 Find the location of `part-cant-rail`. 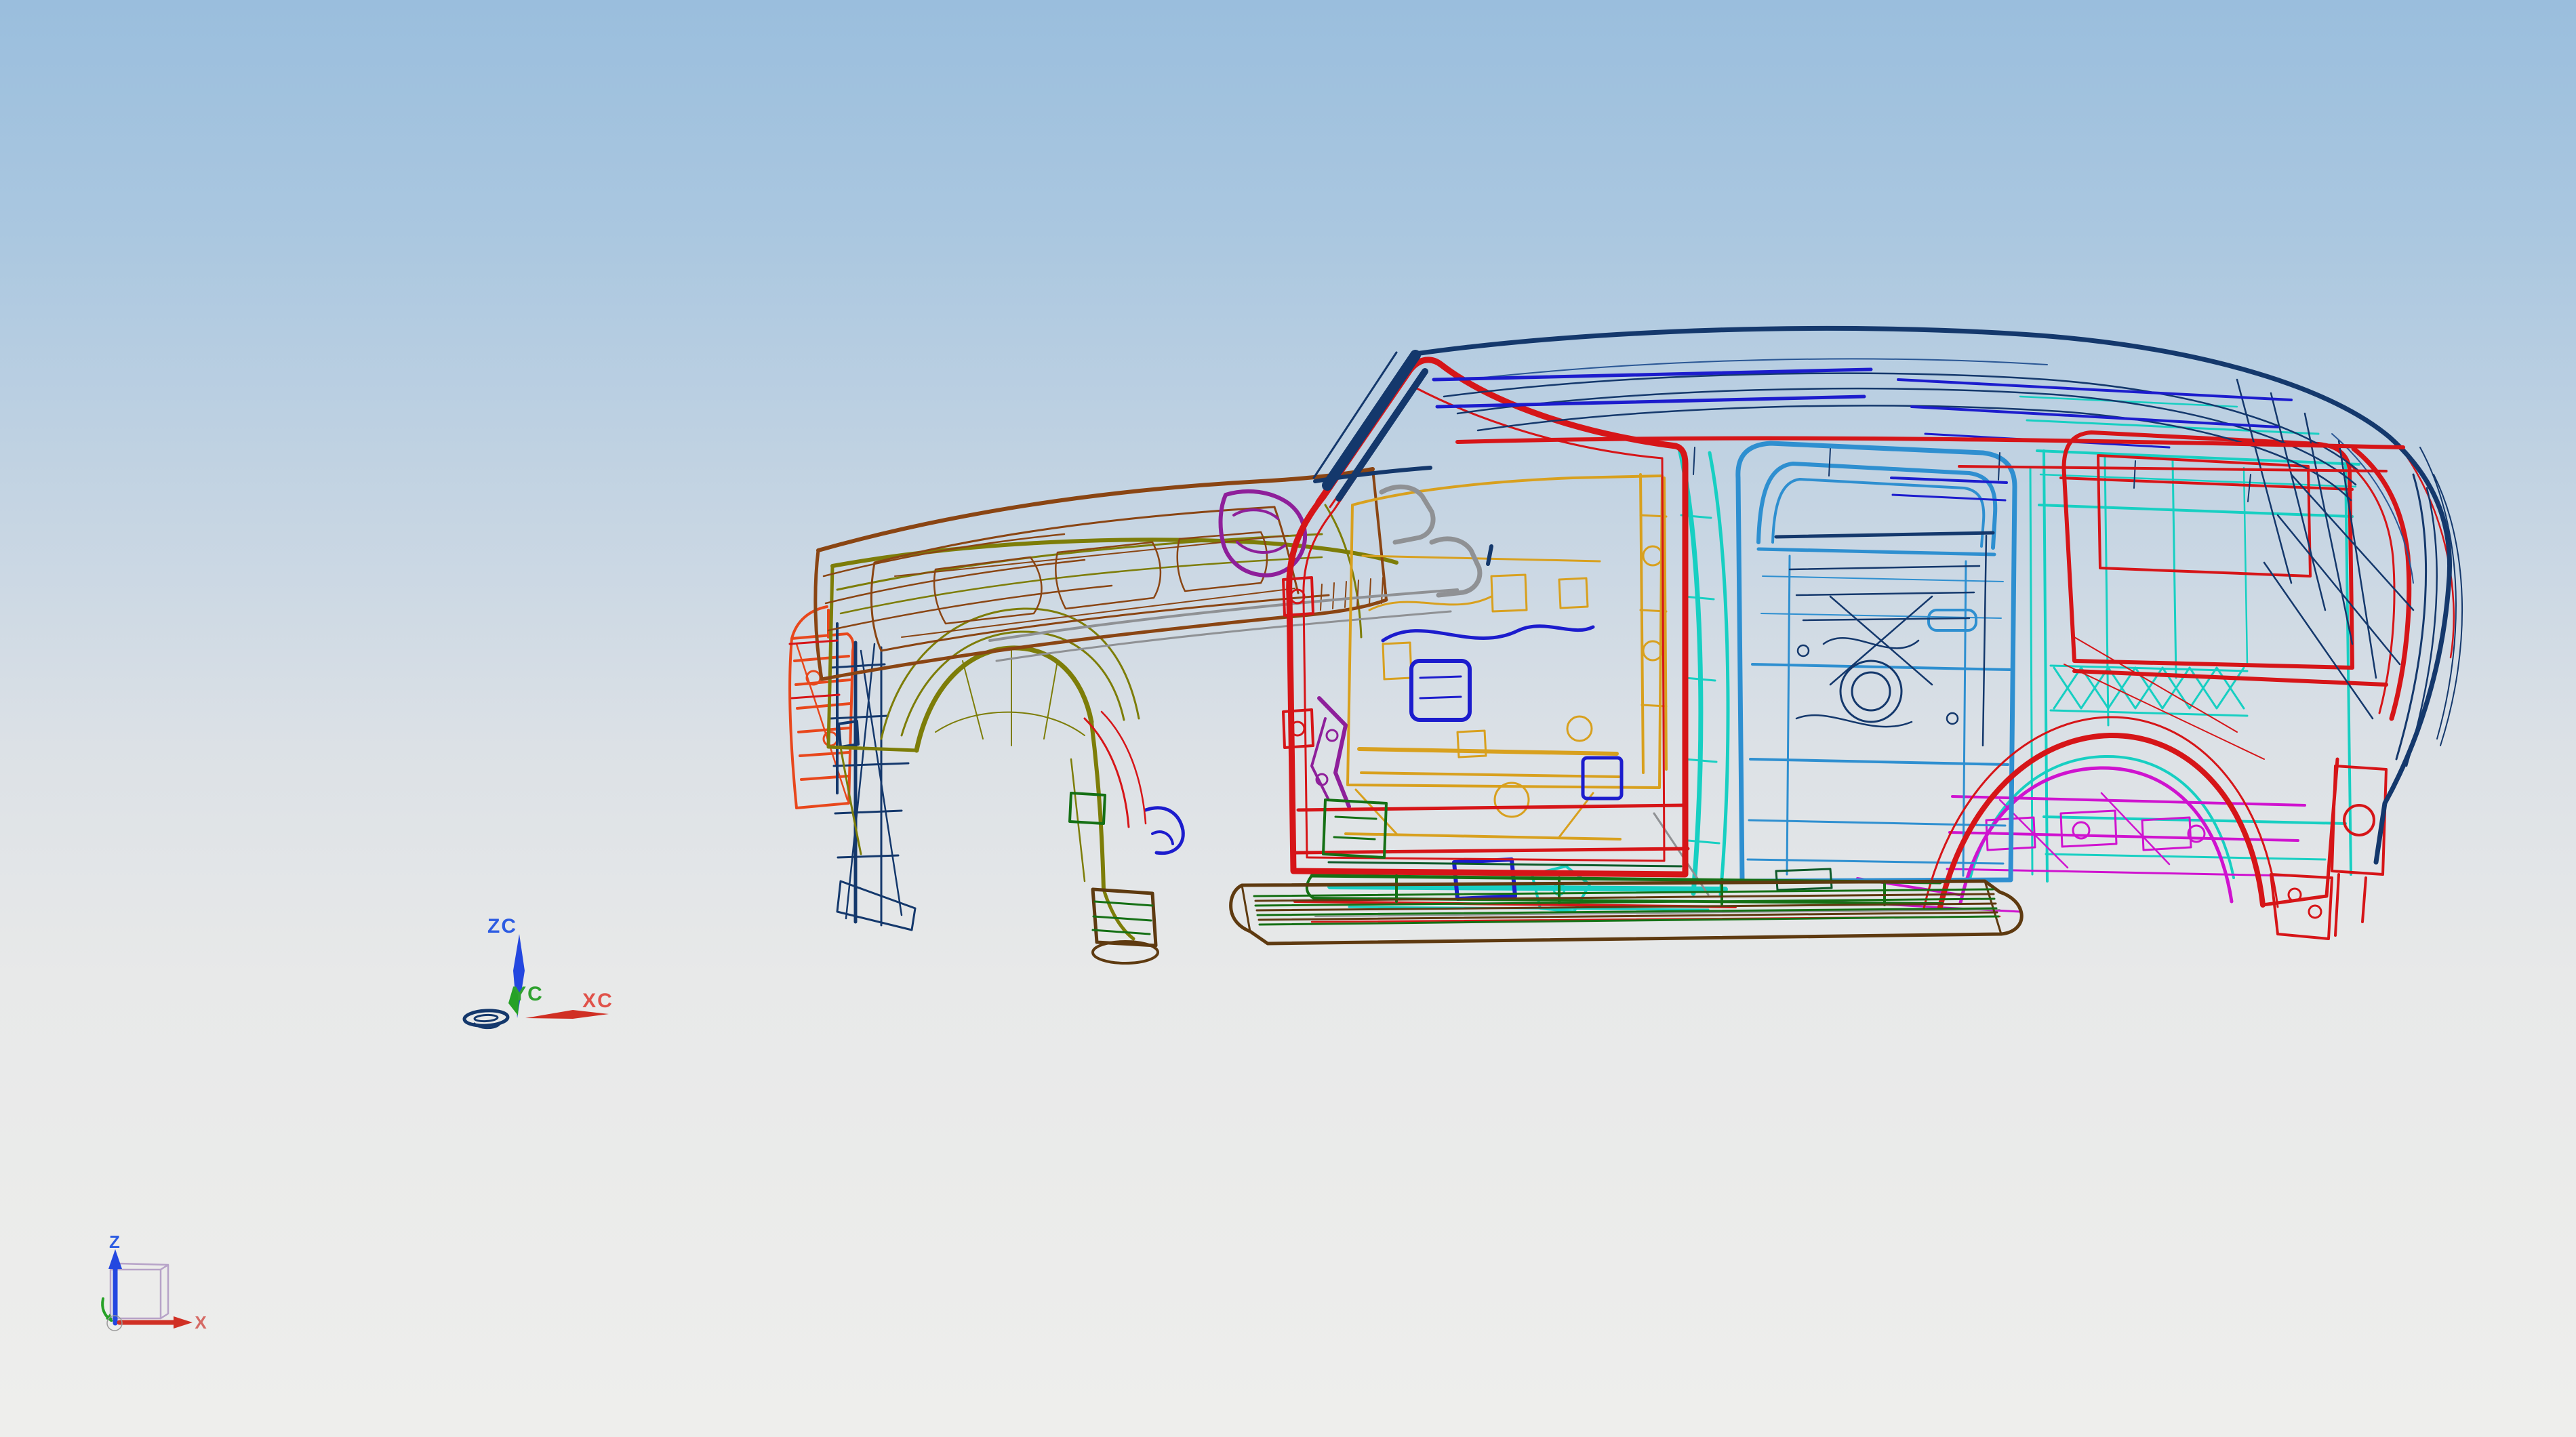

part-cant-rail is located at coordinates (1930, 454).